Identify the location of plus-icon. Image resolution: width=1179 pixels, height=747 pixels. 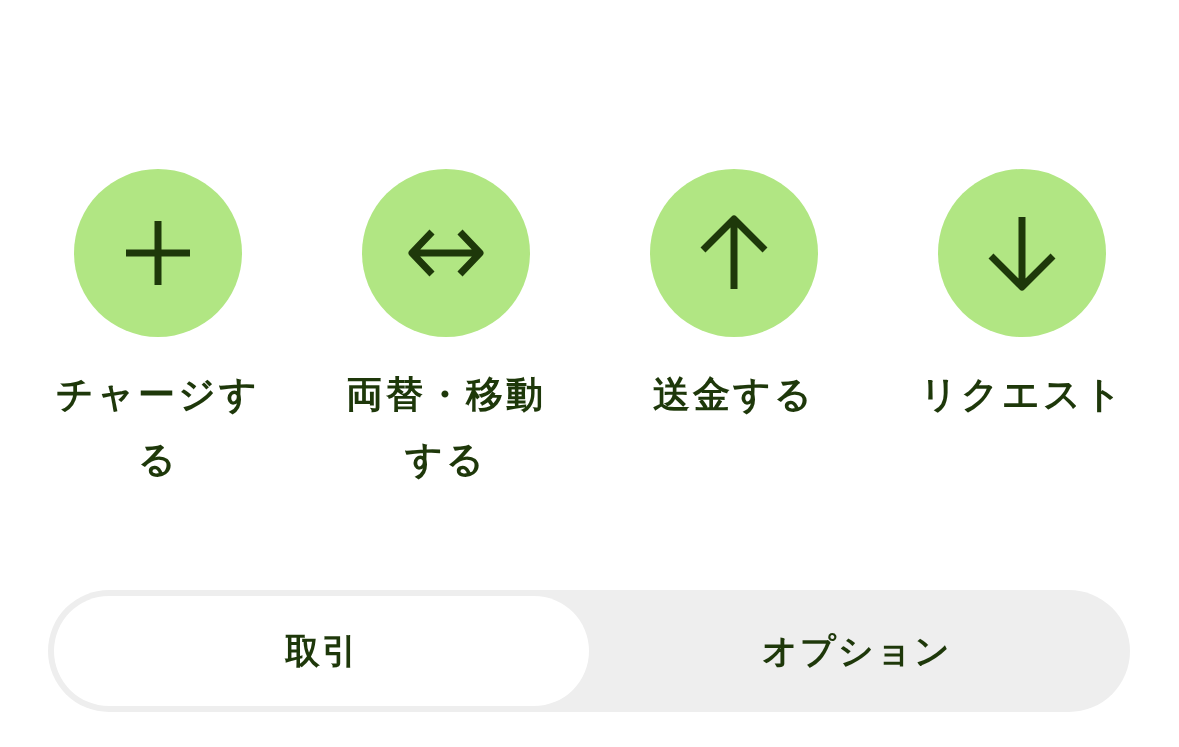
(158, 253).